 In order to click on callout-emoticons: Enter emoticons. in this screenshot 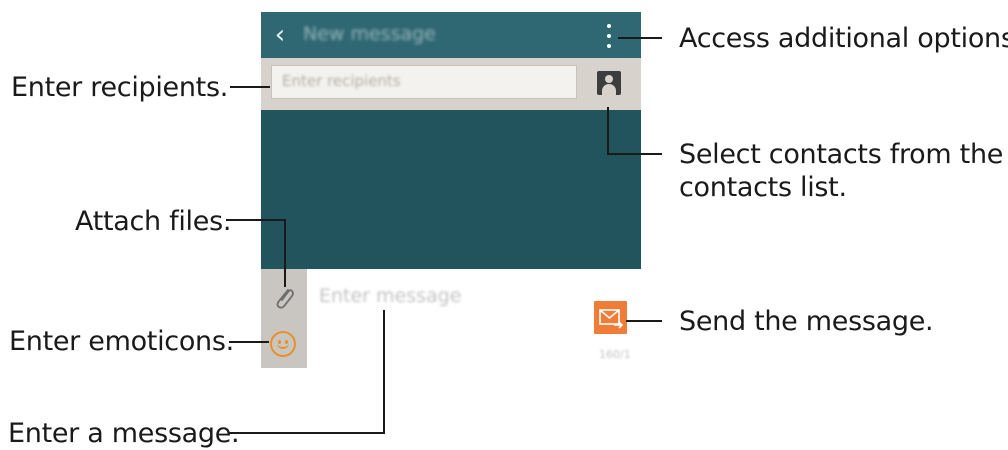, I will do `click(121, 341)`.